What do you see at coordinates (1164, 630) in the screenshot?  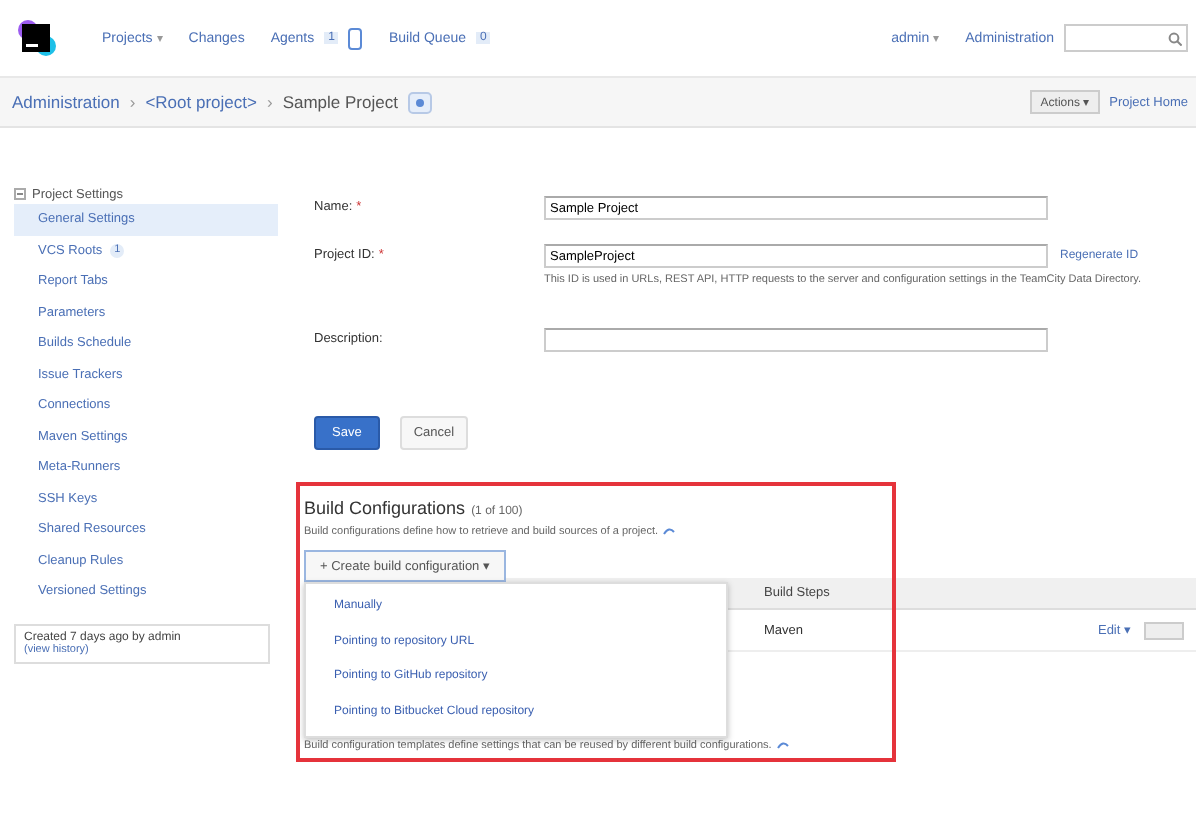 I see `more-button` at bounding box center [1164, 630].